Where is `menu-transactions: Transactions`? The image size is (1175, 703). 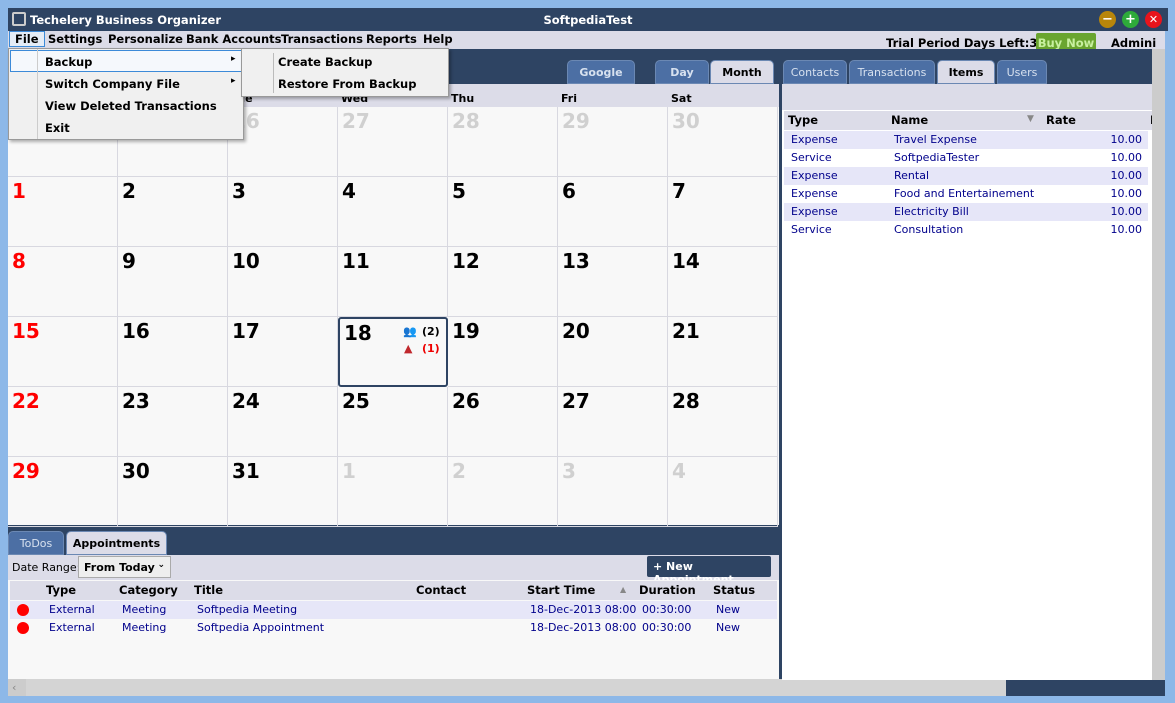 menu-transactions: Transactions is located at coordinates (322, 39).